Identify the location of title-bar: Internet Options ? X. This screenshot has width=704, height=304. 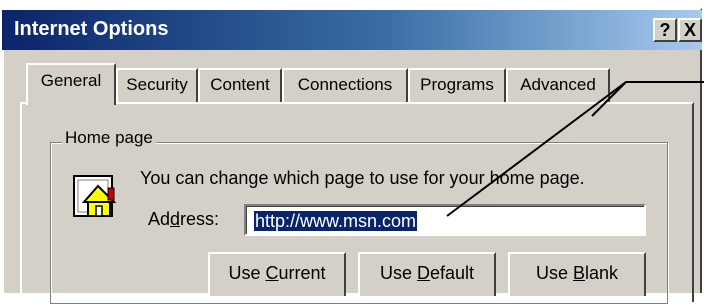
(352, 30).